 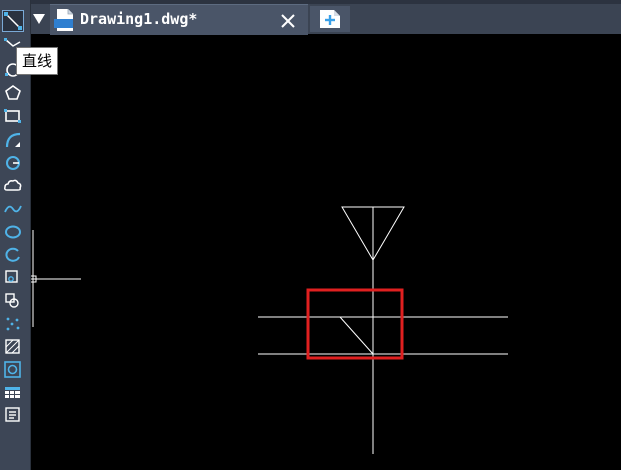 I want to click on region-tool, so click(x=13, y=370).